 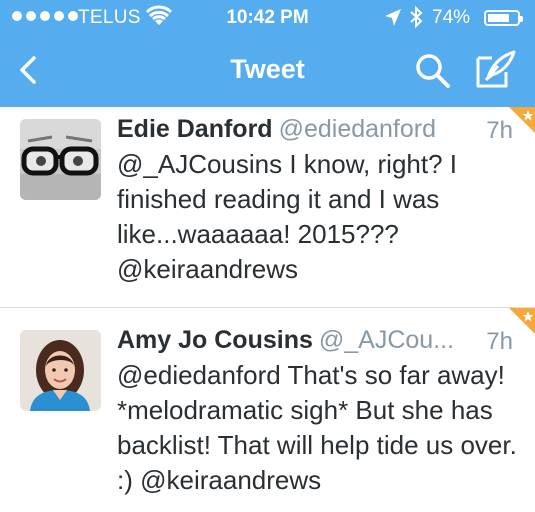 I want to click on bluetooth-icon, so click(x=416, y=20).